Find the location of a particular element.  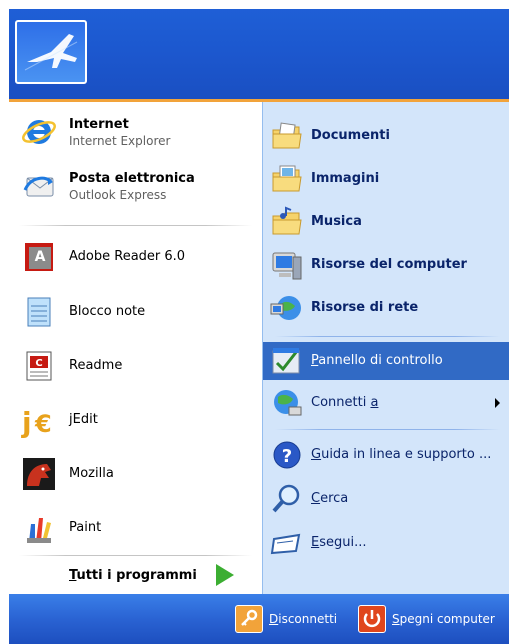

logoff-accel: D is located at coordinates (274, 619).